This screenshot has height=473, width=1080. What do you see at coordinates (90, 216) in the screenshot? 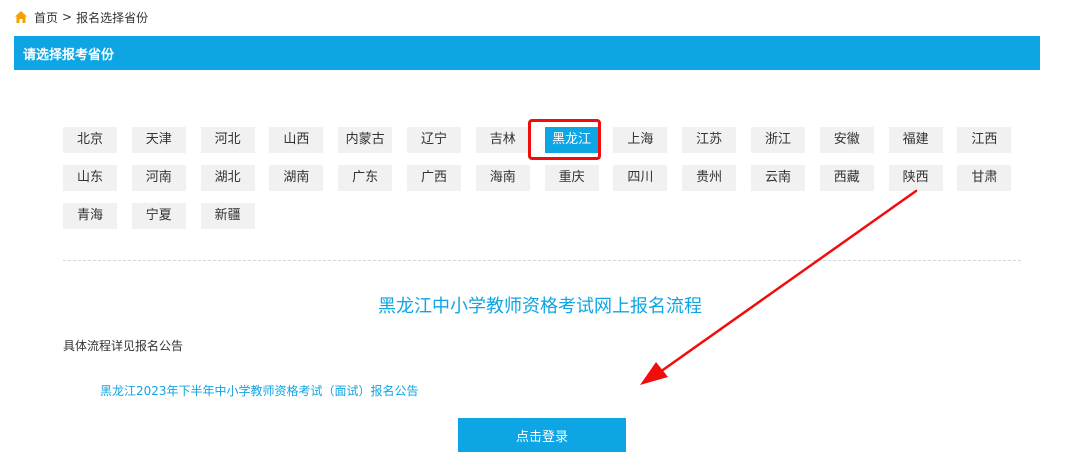
I see `province-29: 青海` at bounding box center [90, 216].